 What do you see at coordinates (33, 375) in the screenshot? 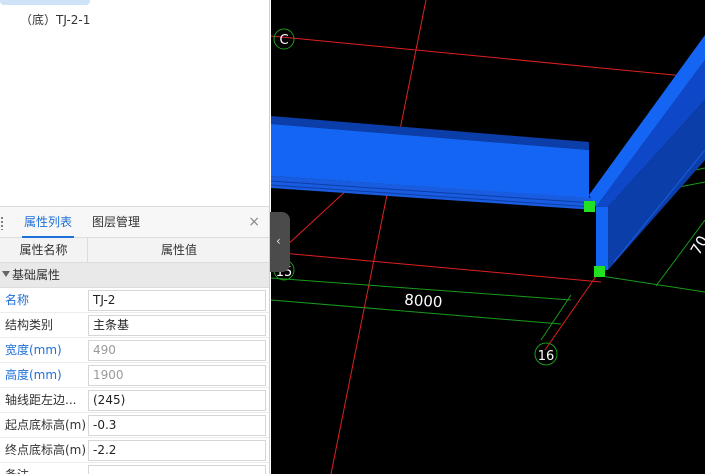
I see `property-label: 高度(mm)` at bounding box center [33, 375].